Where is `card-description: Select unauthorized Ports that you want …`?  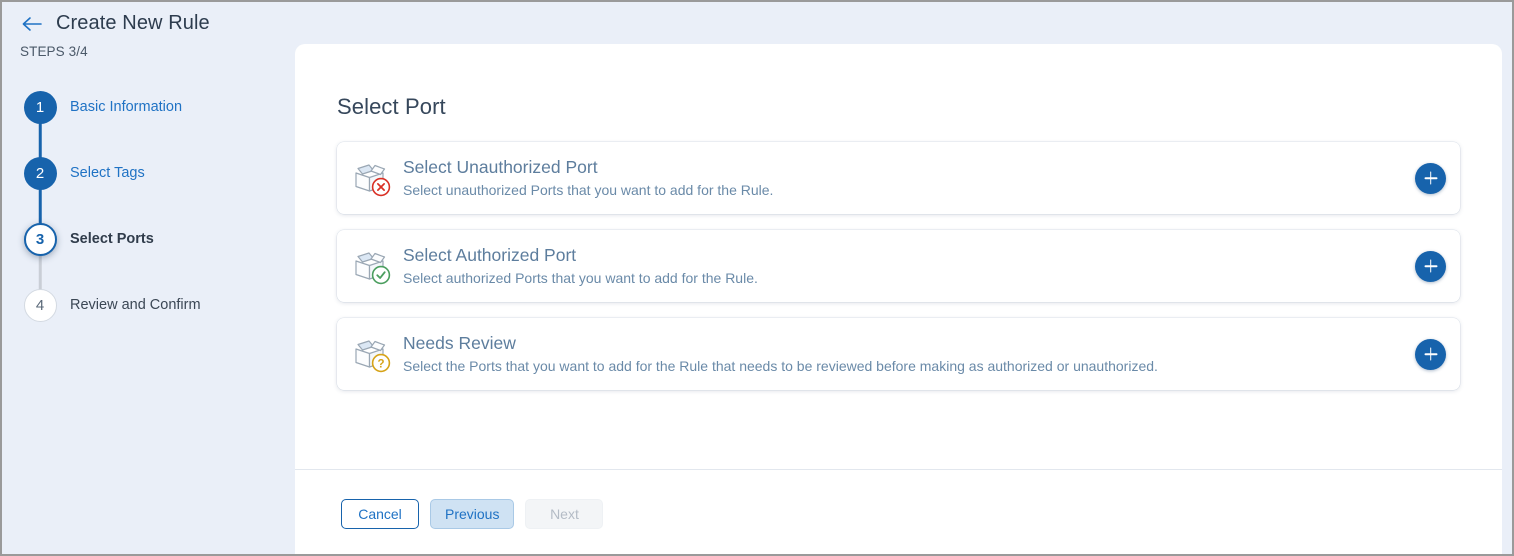 card-description: Select unauthorized Ports that you want … is located at coordinates (588, 189).